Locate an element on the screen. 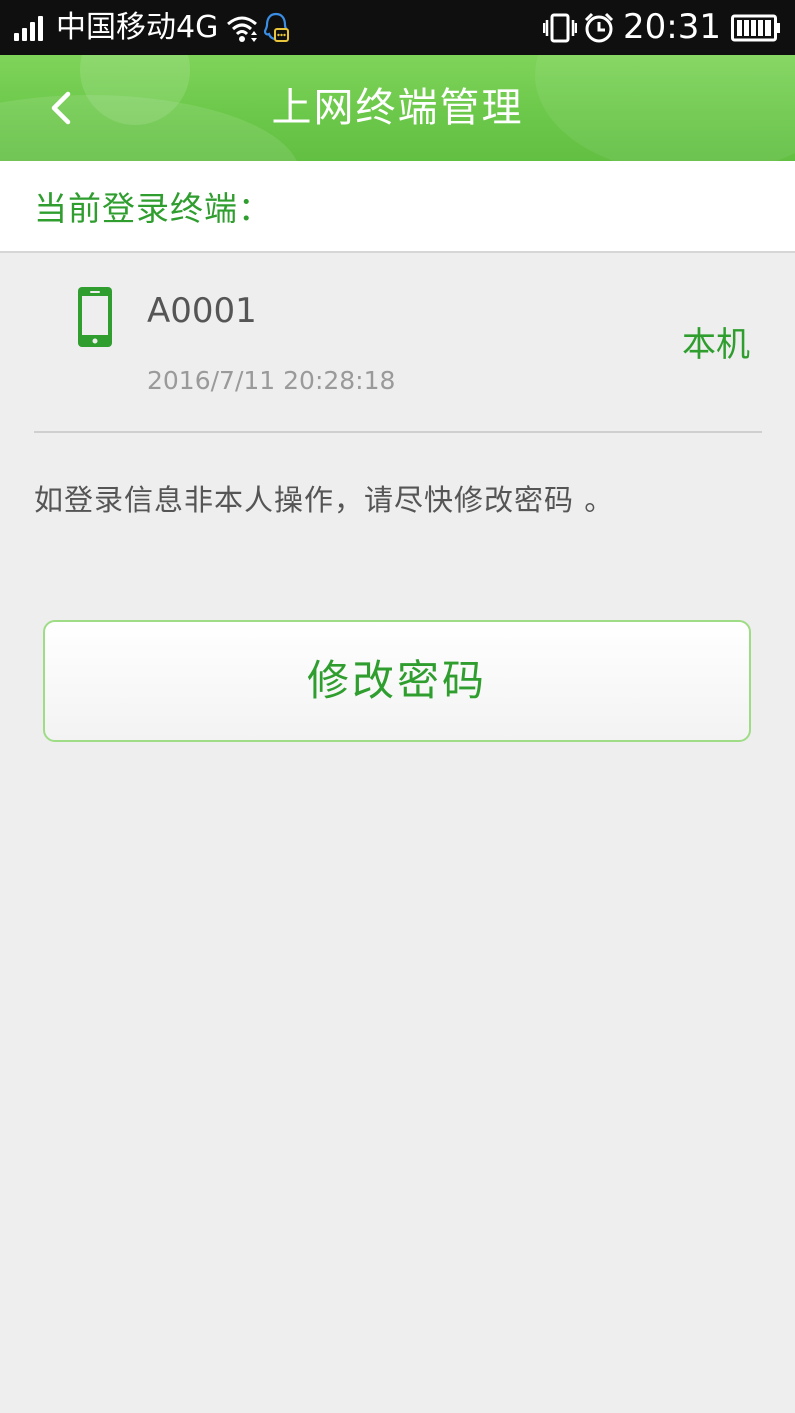 This screenshot has height=1413, width=795. device-list-item: A0001 2016/7/11 20:28:18 本机 is located at coordinates (398, 344).